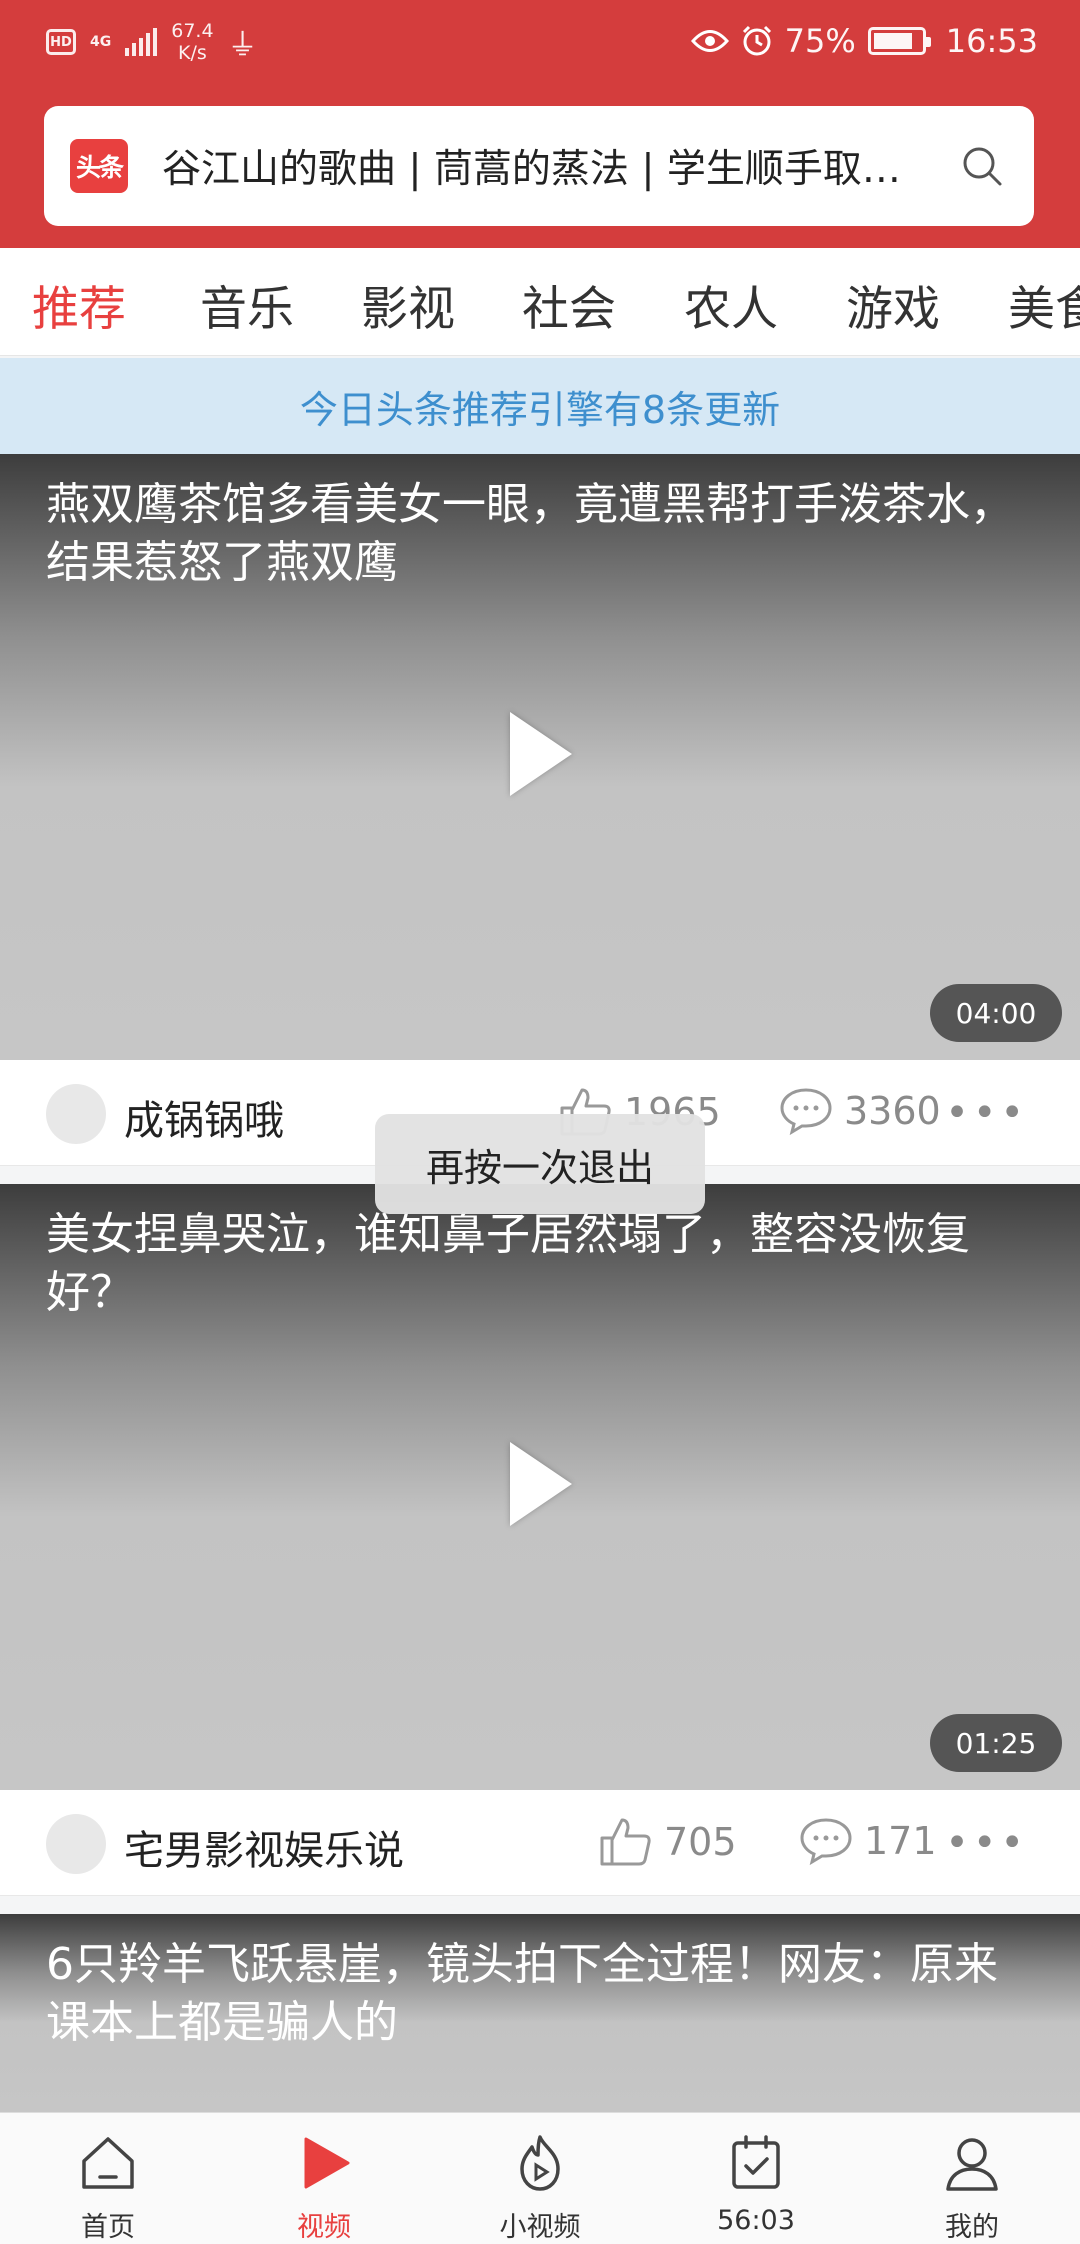  I want to click on comment-count: 171, so click(900, 1841).